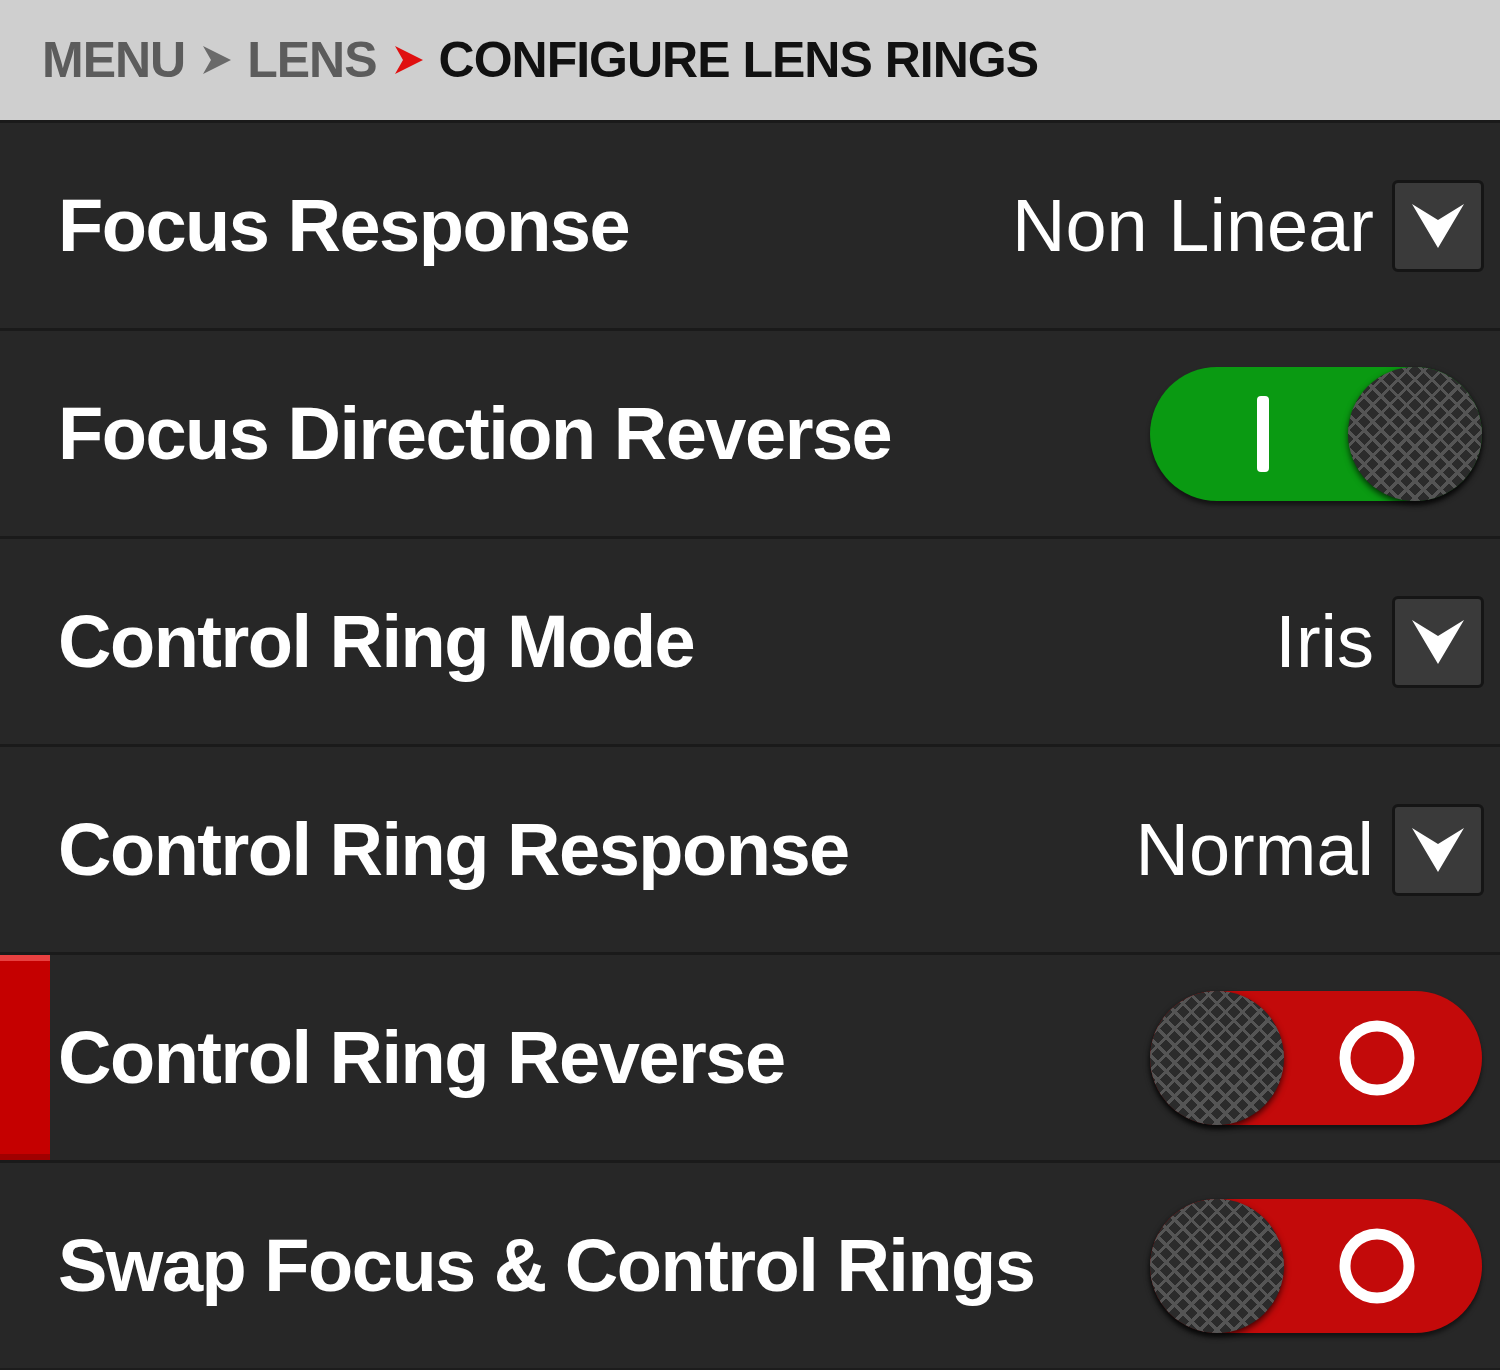  Describe the element at coordinates (1324, 641) in the screenshot. I see `setting-value: Iris` at that location.